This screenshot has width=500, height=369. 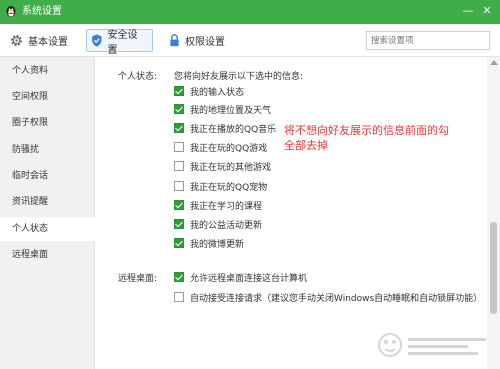 I want to click on search-box, so click(x=428, y=40).